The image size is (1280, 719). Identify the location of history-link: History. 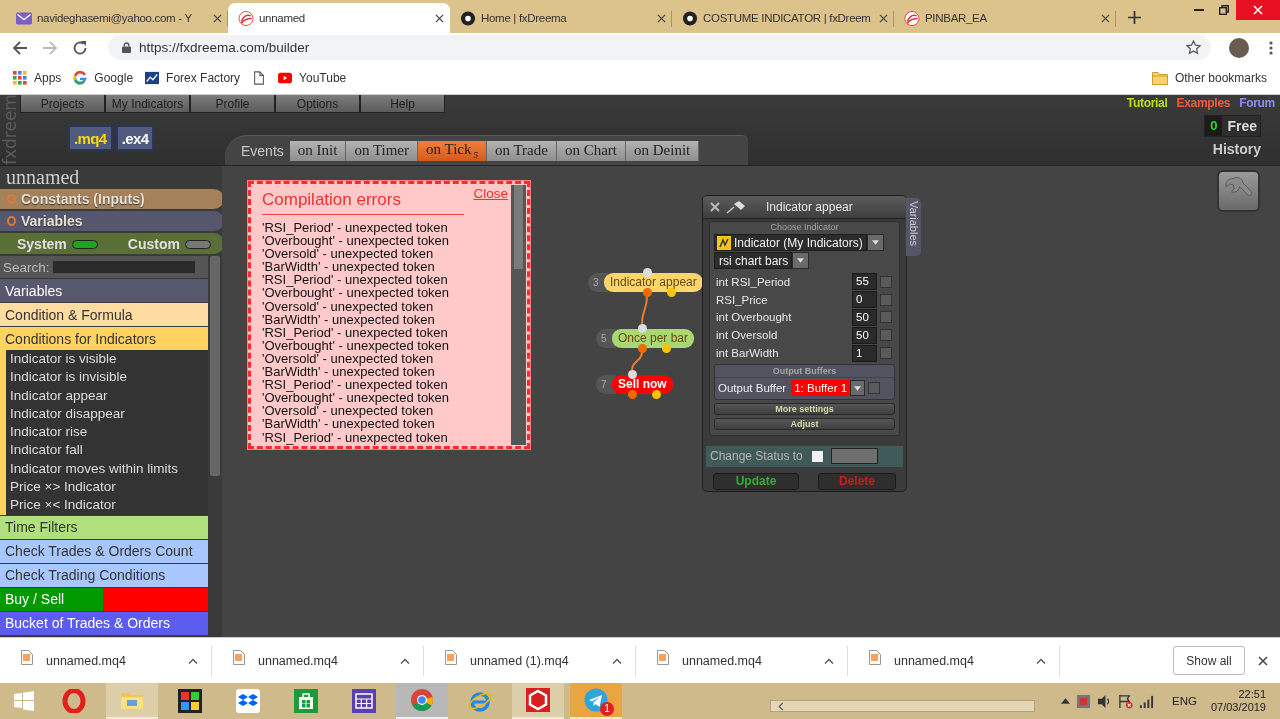
(1236, 149).